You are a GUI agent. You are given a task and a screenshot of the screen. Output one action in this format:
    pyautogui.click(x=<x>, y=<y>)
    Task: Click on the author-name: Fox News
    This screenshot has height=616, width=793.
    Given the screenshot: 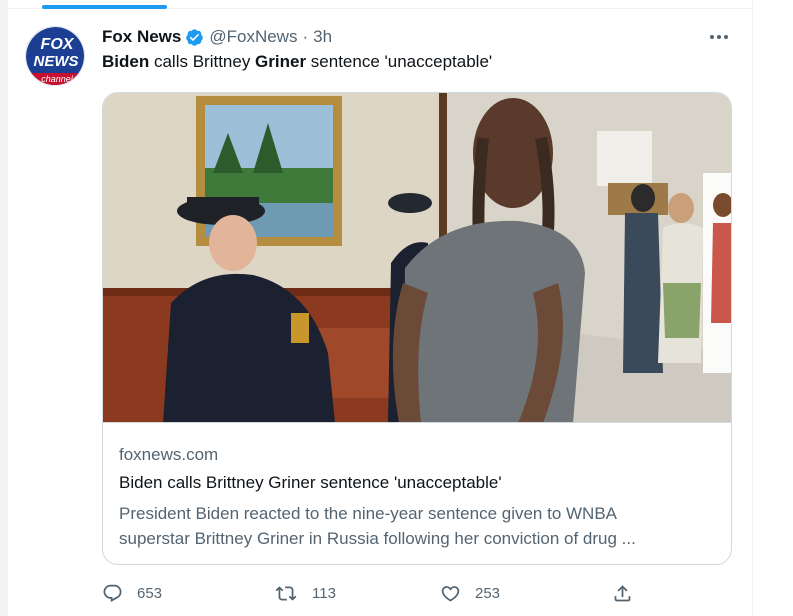 What is the action you would take?
    pyautogui.click(x=141, y=37)
    